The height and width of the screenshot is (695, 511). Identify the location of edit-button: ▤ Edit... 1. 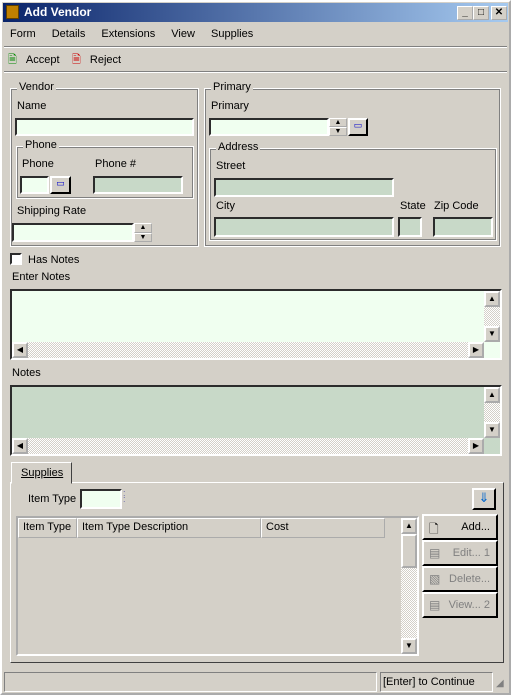
(460, 553).